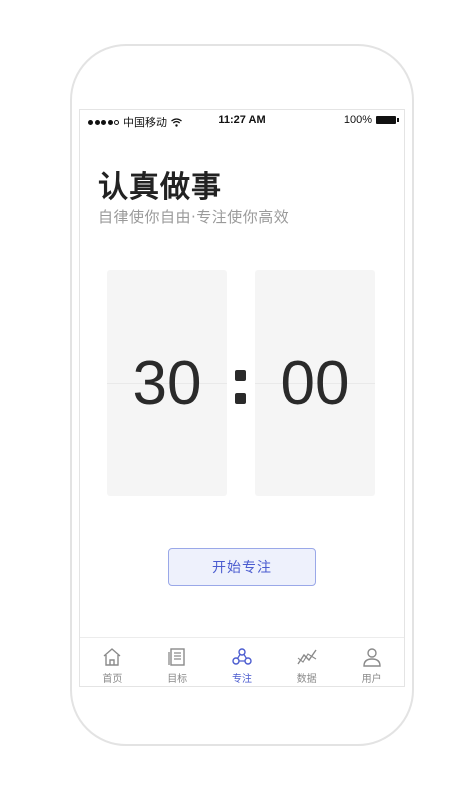 This screenshot has height=793, width=470. Describe the element at coordinates (242, 567) in the screenshot. I see `start-focus-button: 开始专注` at that location.